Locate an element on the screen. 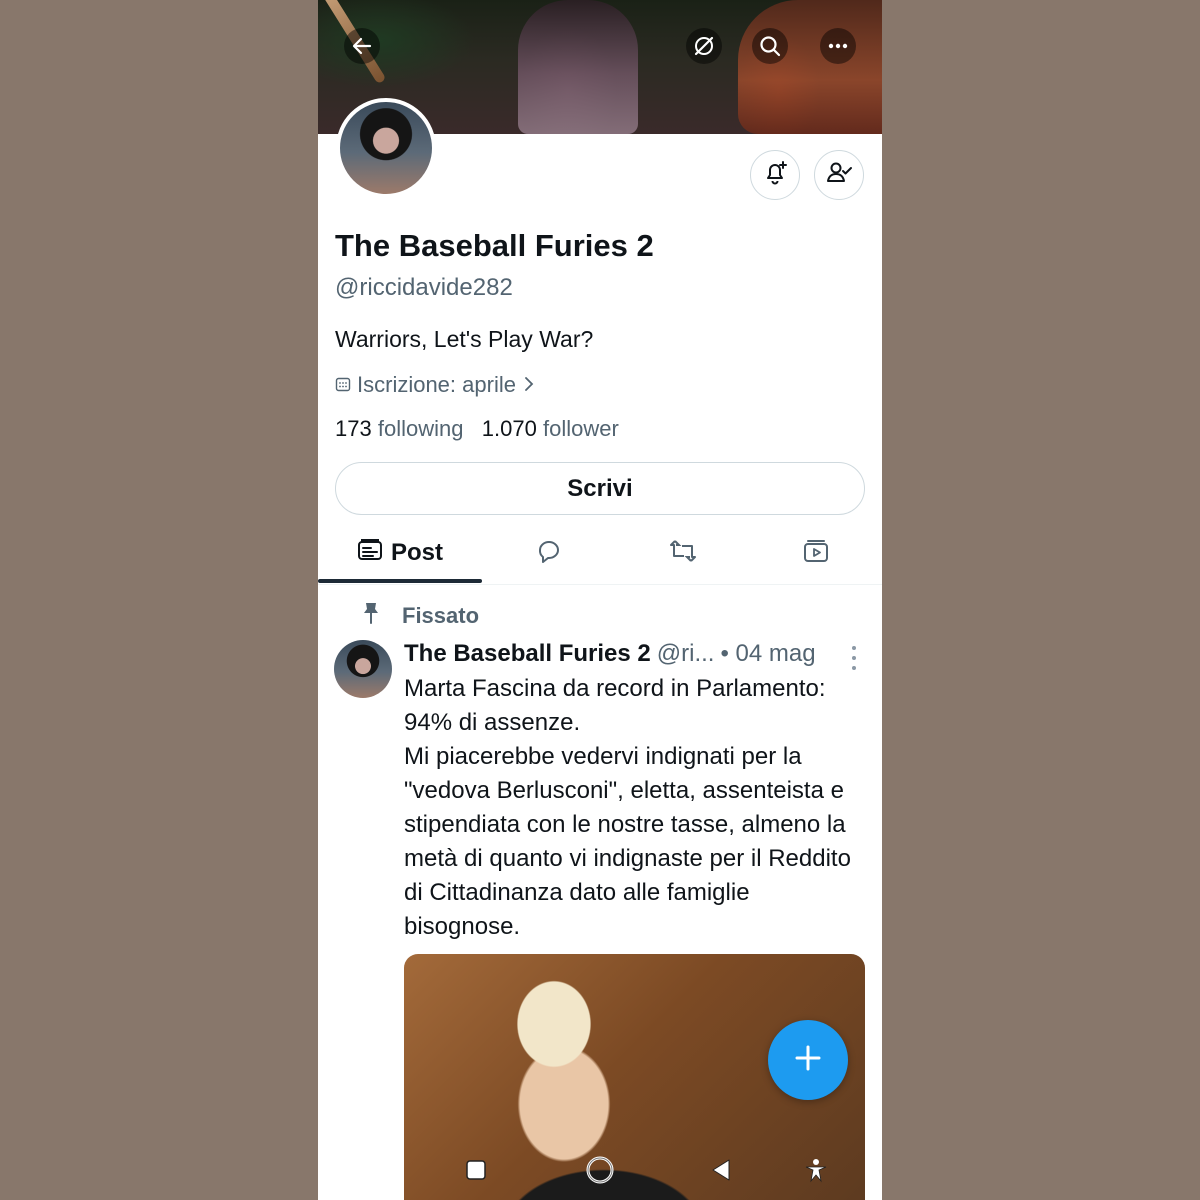 The image size is (1200, 1200). followers-label: follower is located at coordinates (580, 428).